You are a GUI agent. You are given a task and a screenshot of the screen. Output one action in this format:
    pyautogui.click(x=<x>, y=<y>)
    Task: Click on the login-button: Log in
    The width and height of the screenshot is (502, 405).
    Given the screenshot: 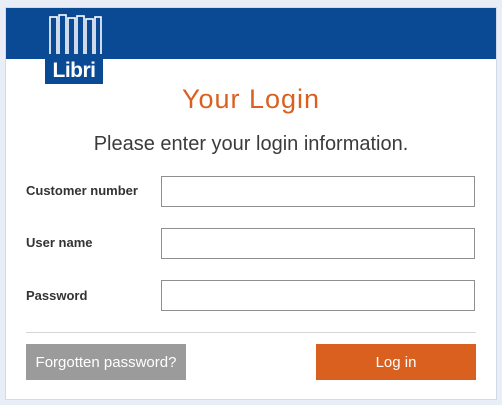 What is the action you would take?
    pyautogui.click(x=396, y=362)
    